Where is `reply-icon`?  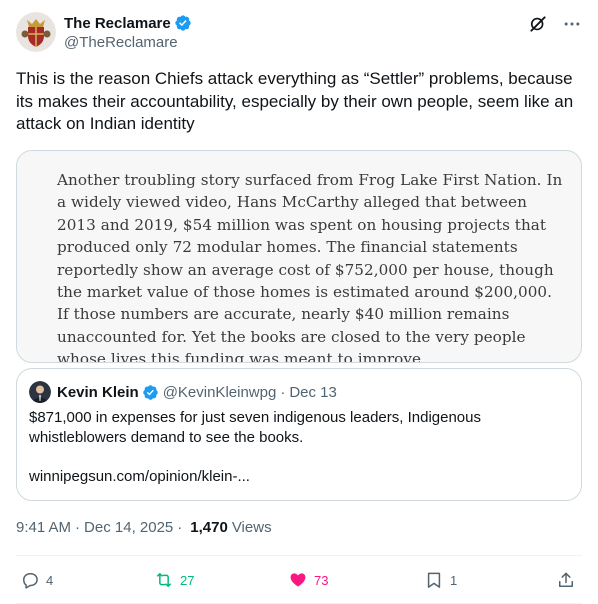
reply-icon is located at coordinates (30, 581).